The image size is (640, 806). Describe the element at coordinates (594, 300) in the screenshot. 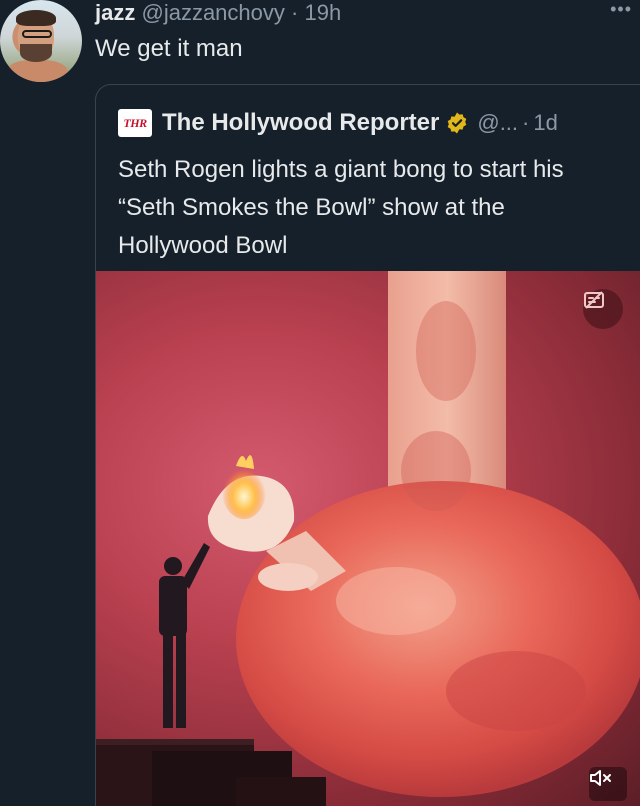

I see `badge-glyph` at that location.